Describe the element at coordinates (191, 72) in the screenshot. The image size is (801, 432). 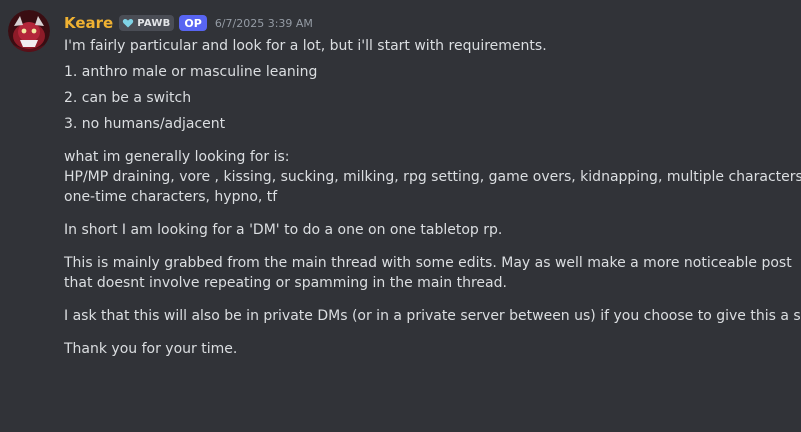
I see `requirement-item: 1. anthro male or masculine leaning` at that location.